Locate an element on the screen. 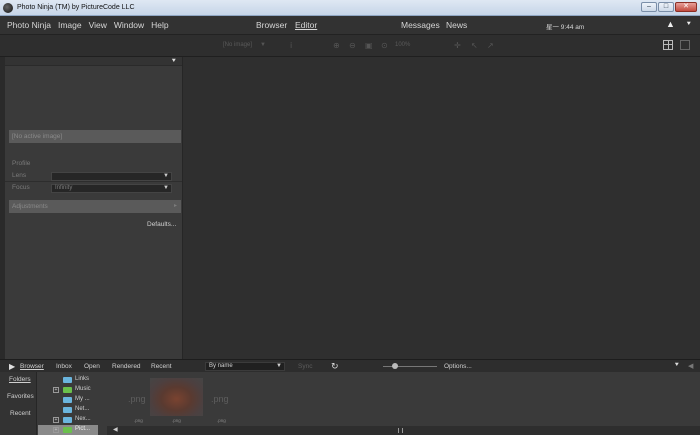 The height and width of the screenshot is (435, 700). browser-tab-open: Open is located at coordinates (92, 366).